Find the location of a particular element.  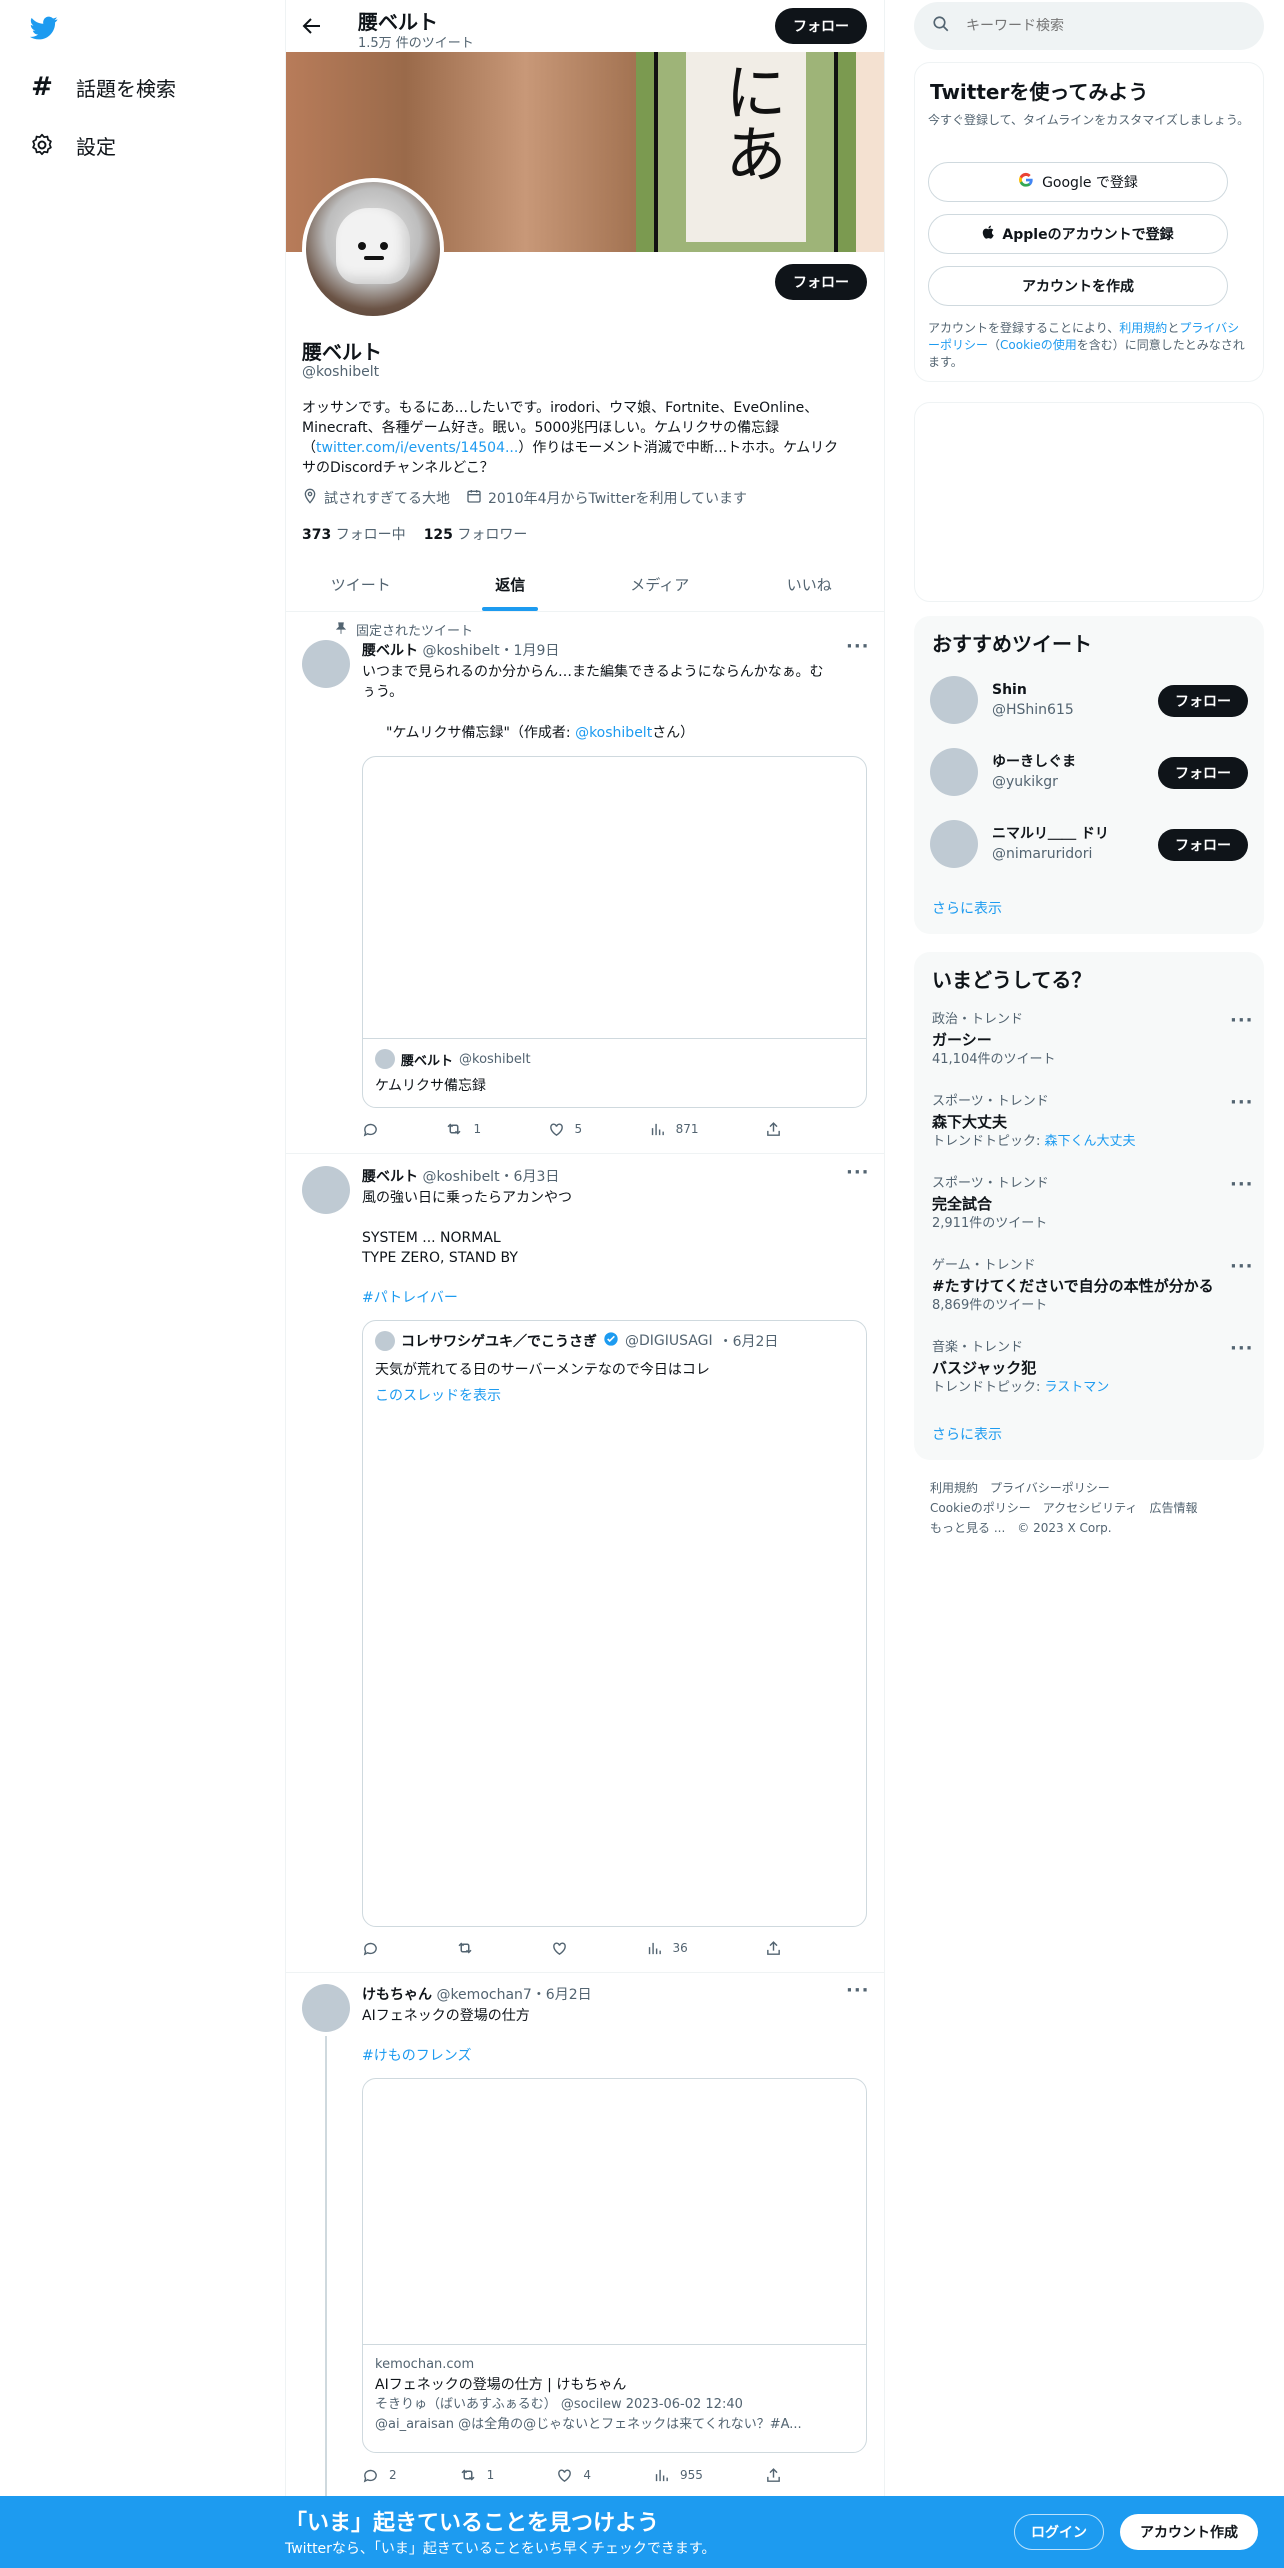

like-button: 4 is located at coordinates (573, 2475).